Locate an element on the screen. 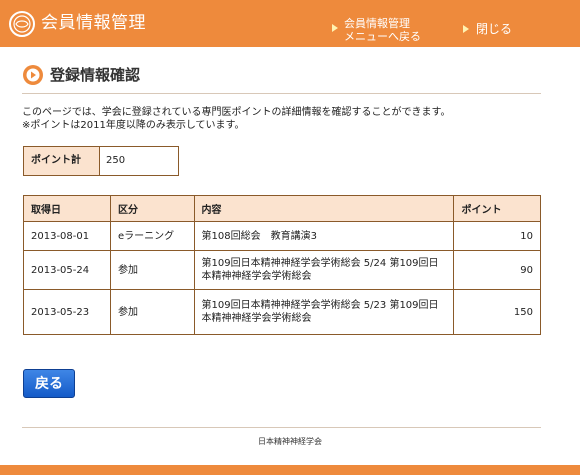  column-header-kind: 区分 is located at coordinates (152, 208).